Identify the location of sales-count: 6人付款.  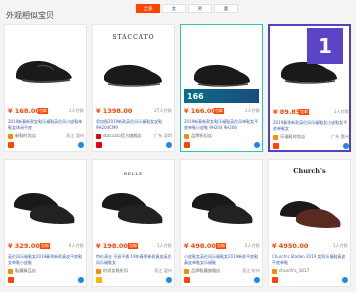
(76, 245).